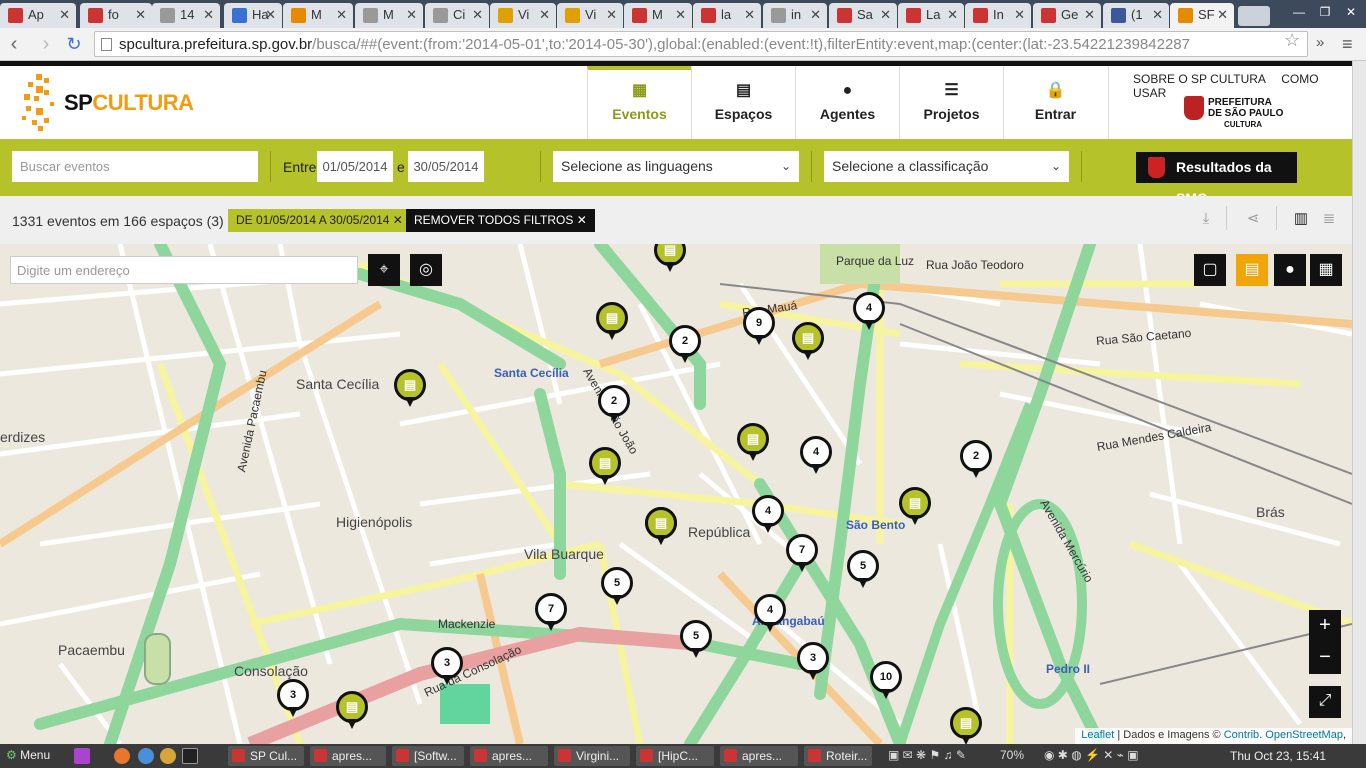 The width and height of the screenshot is (1366, 768). I want to click on browser-tab: 14 ✕, so click(186, 15).